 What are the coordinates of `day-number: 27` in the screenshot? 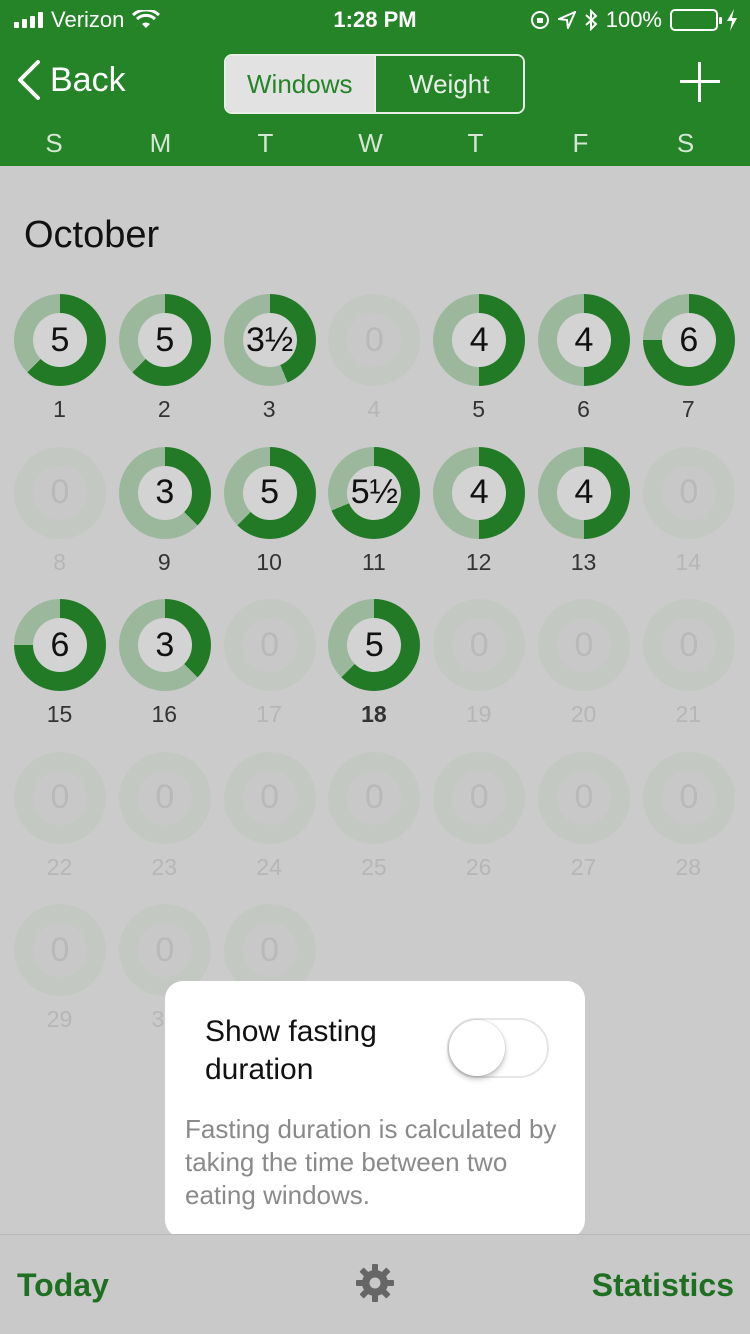 It's located at (583, 866).